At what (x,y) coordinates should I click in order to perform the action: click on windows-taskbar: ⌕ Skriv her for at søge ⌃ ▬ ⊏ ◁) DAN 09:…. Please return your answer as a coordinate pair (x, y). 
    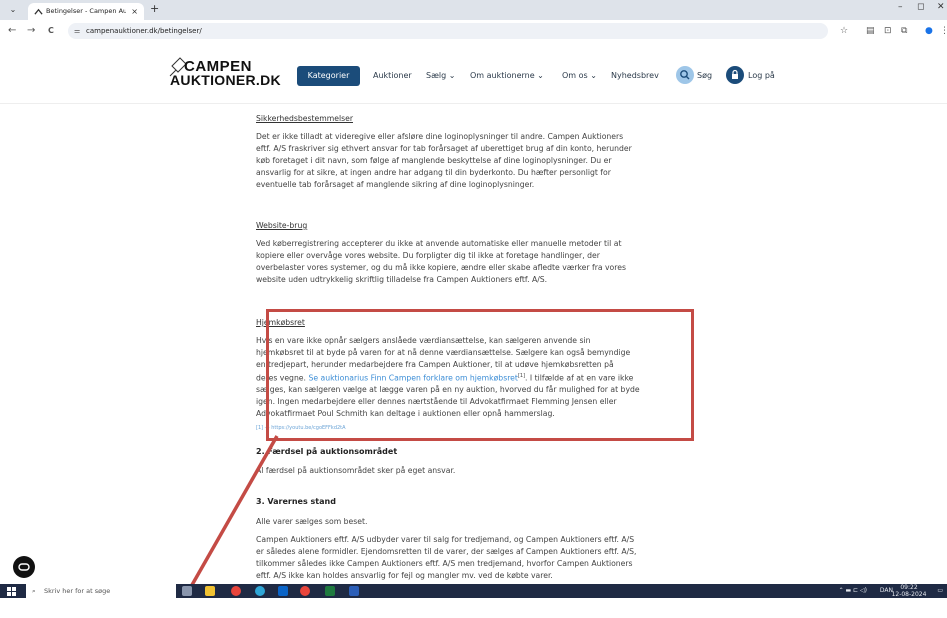
    Looking at the image, I should click on (473, 591).